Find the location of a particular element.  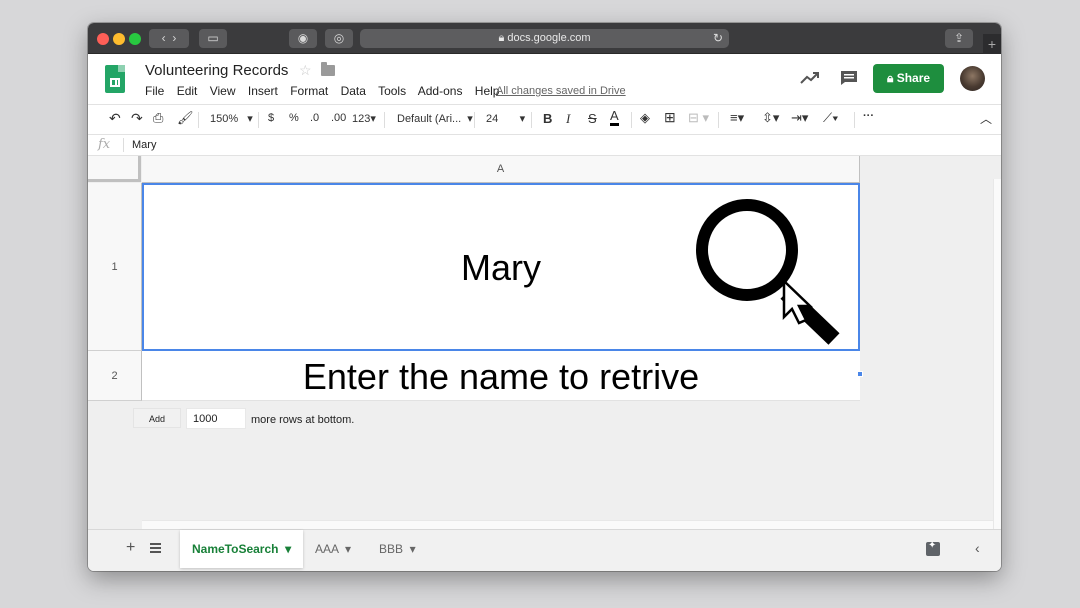

cell-a2-value: Enter the name to retrive is located at coordinates (501, 376).